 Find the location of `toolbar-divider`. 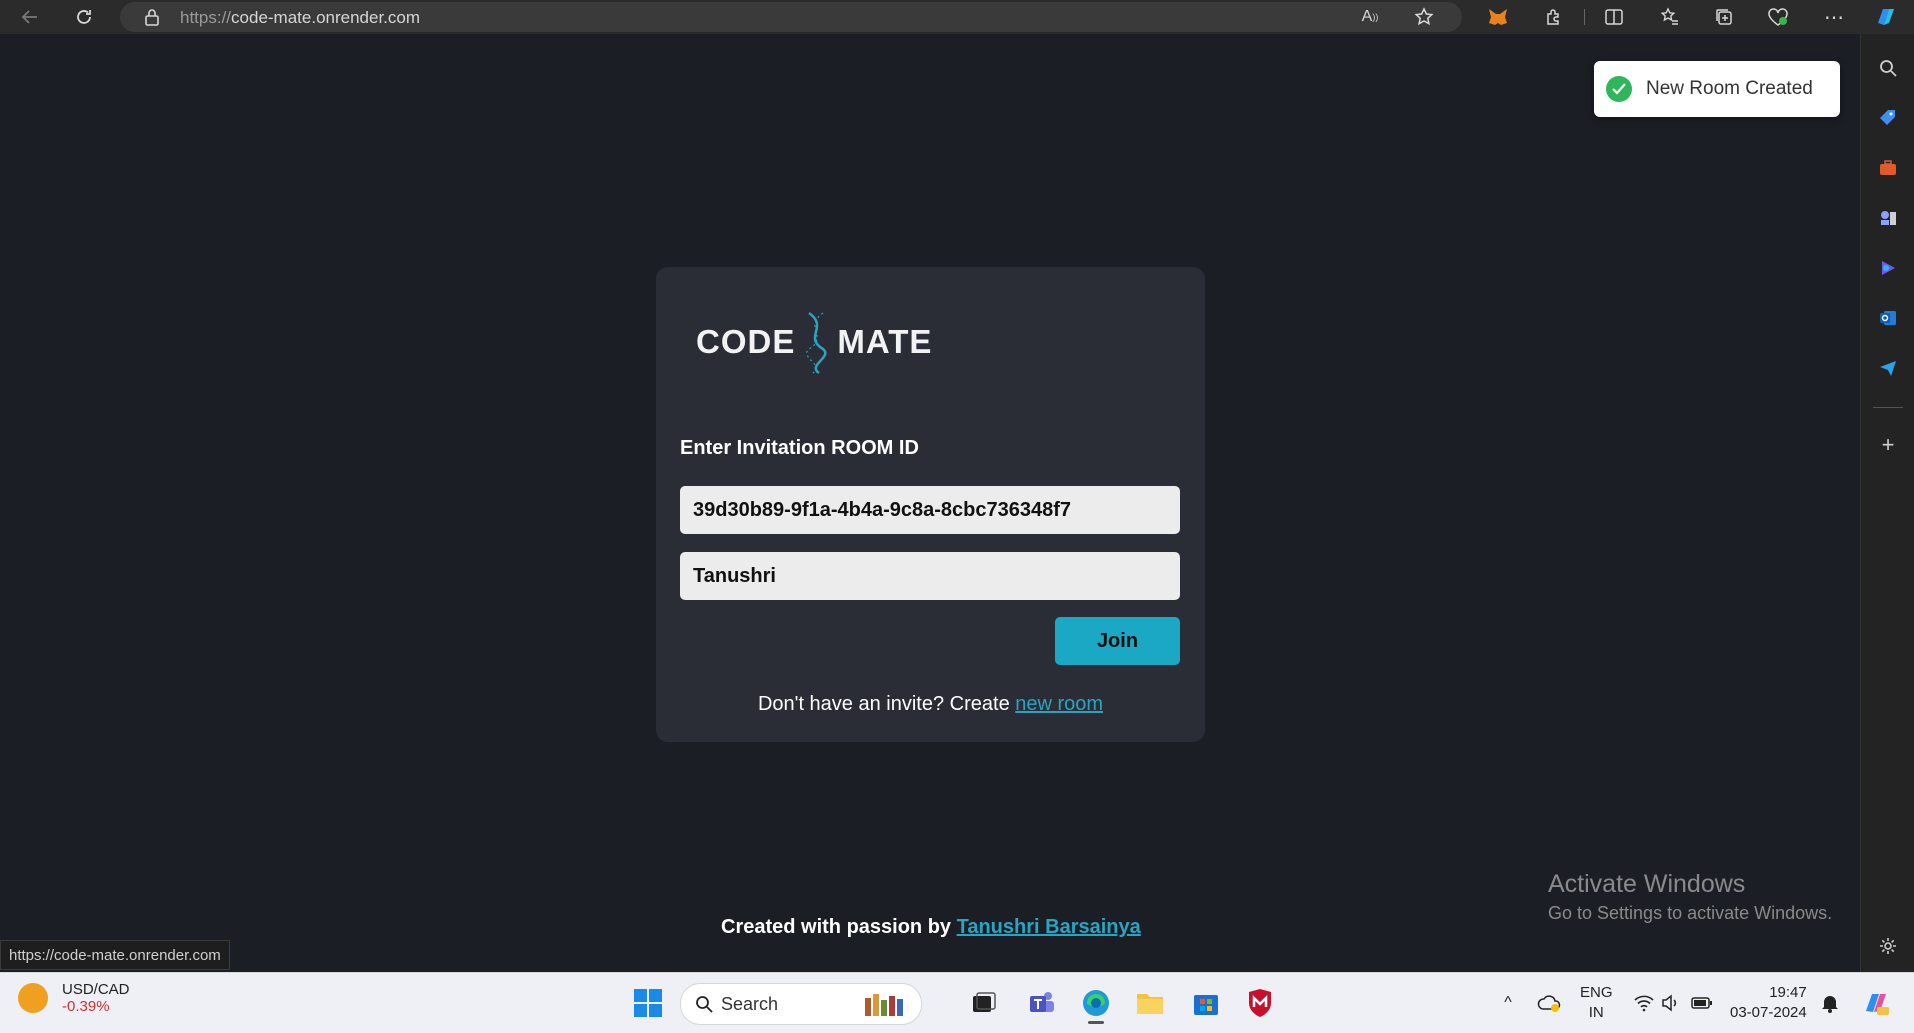

toolbar-divider is located at coordinates (1584, 17).